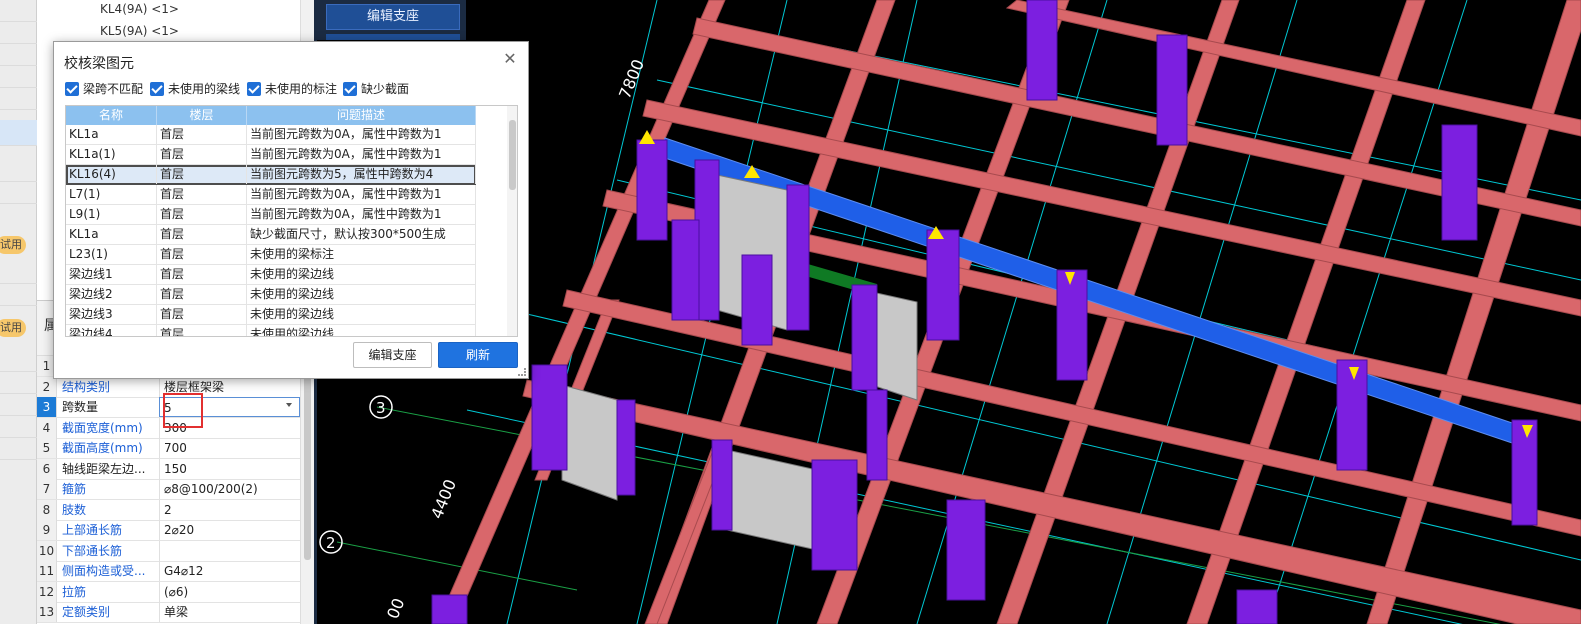 The image size is (1581, 624). What do you see at coordinates (74, 489) in the screenshot?
I see `property-name: 箍筋` at bounding box center [74, 489].